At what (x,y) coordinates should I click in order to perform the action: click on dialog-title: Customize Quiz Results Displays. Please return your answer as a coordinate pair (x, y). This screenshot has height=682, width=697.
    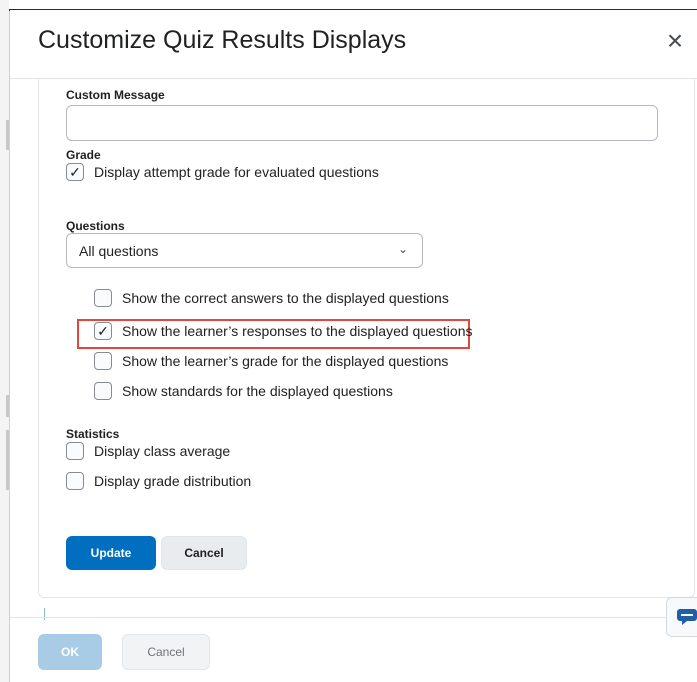
    Looking at the image, I should click on (222, 40).